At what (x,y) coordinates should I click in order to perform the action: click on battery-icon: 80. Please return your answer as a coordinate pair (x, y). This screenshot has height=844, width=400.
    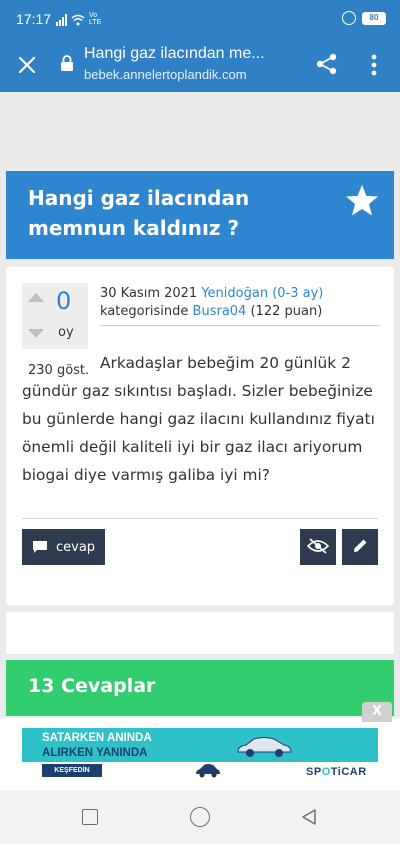
    Looking at the image, I should click on (374, 18).